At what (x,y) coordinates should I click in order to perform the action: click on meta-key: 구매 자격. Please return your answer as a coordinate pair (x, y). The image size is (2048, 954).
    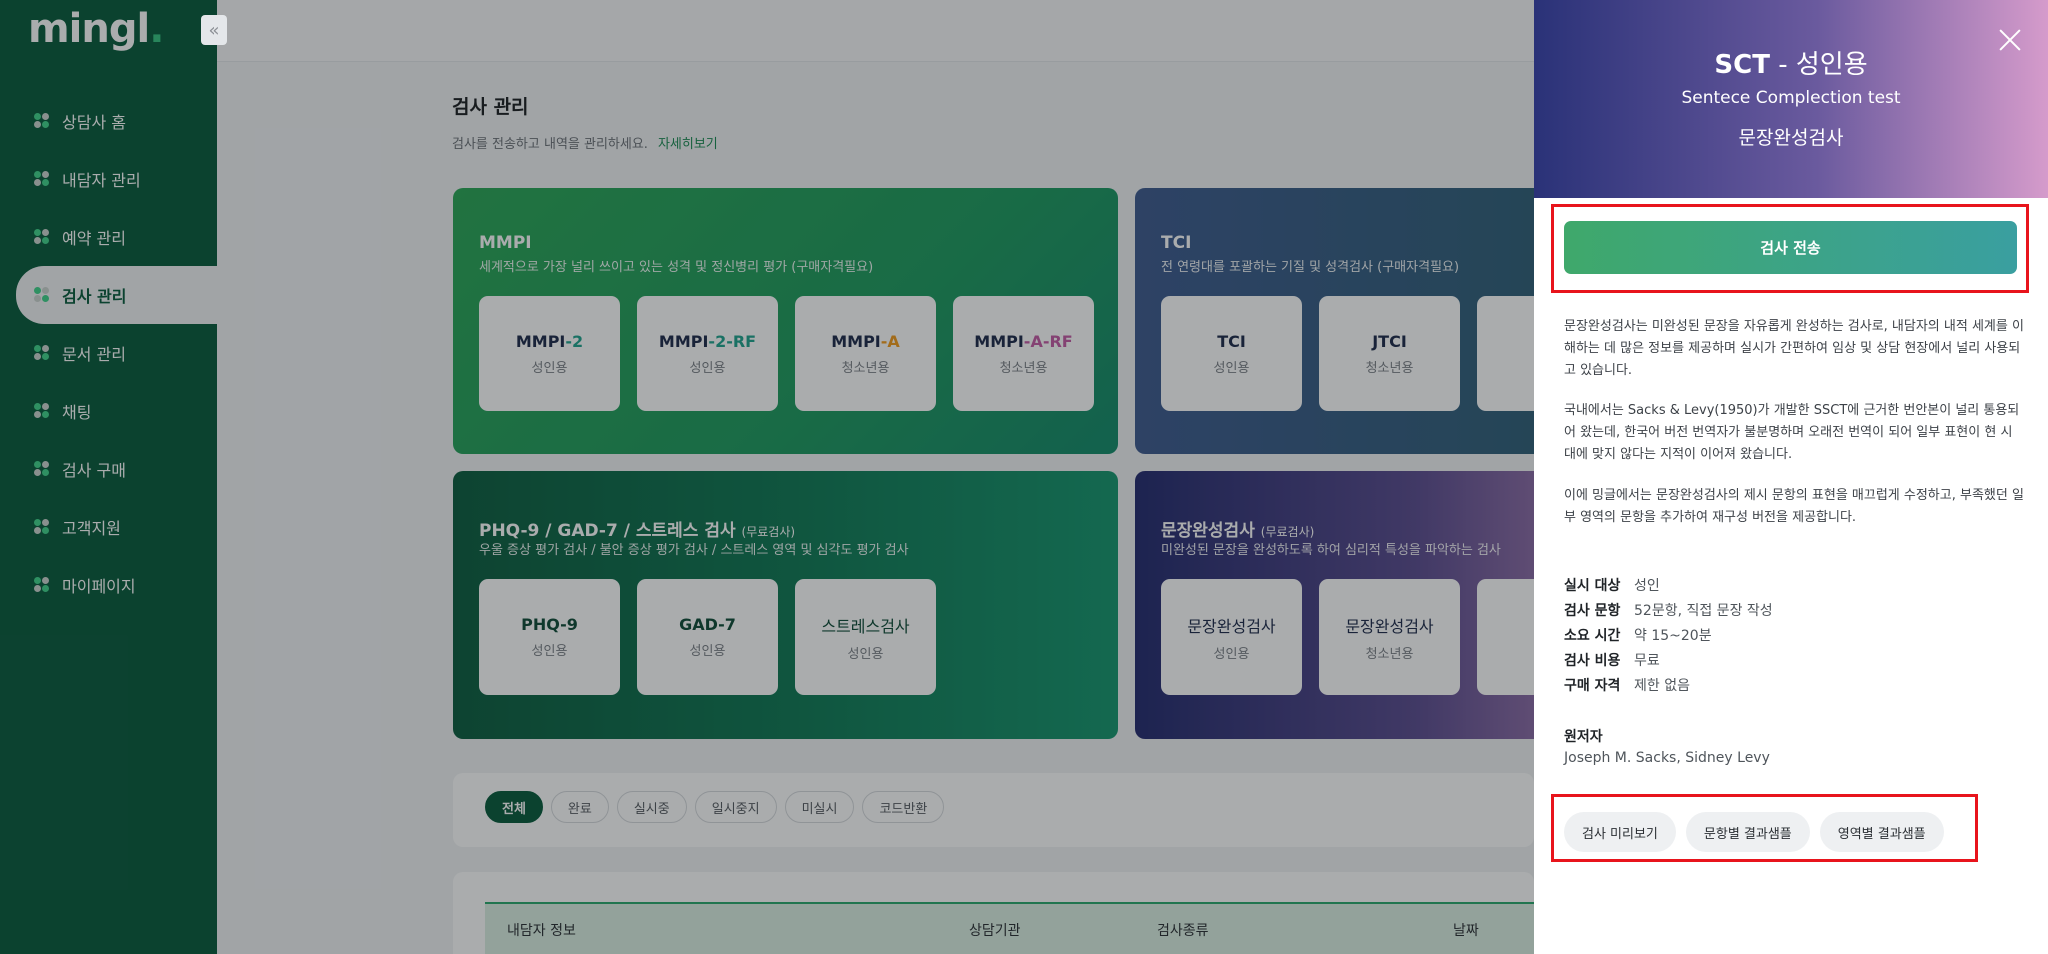
    Looking at the image, I should click on (1592, 686).